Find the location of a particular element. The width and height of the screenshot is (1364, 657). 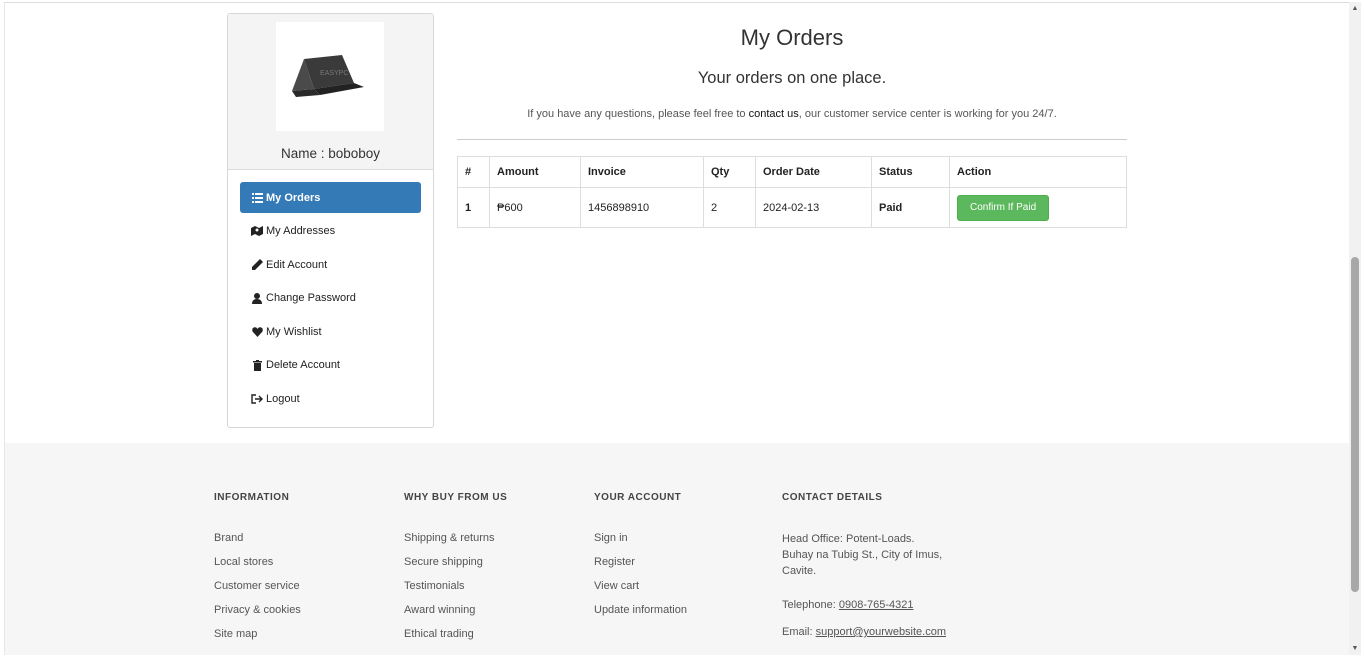

sidebar-item-label: My Wishlist is located at coordinates (294, 331).